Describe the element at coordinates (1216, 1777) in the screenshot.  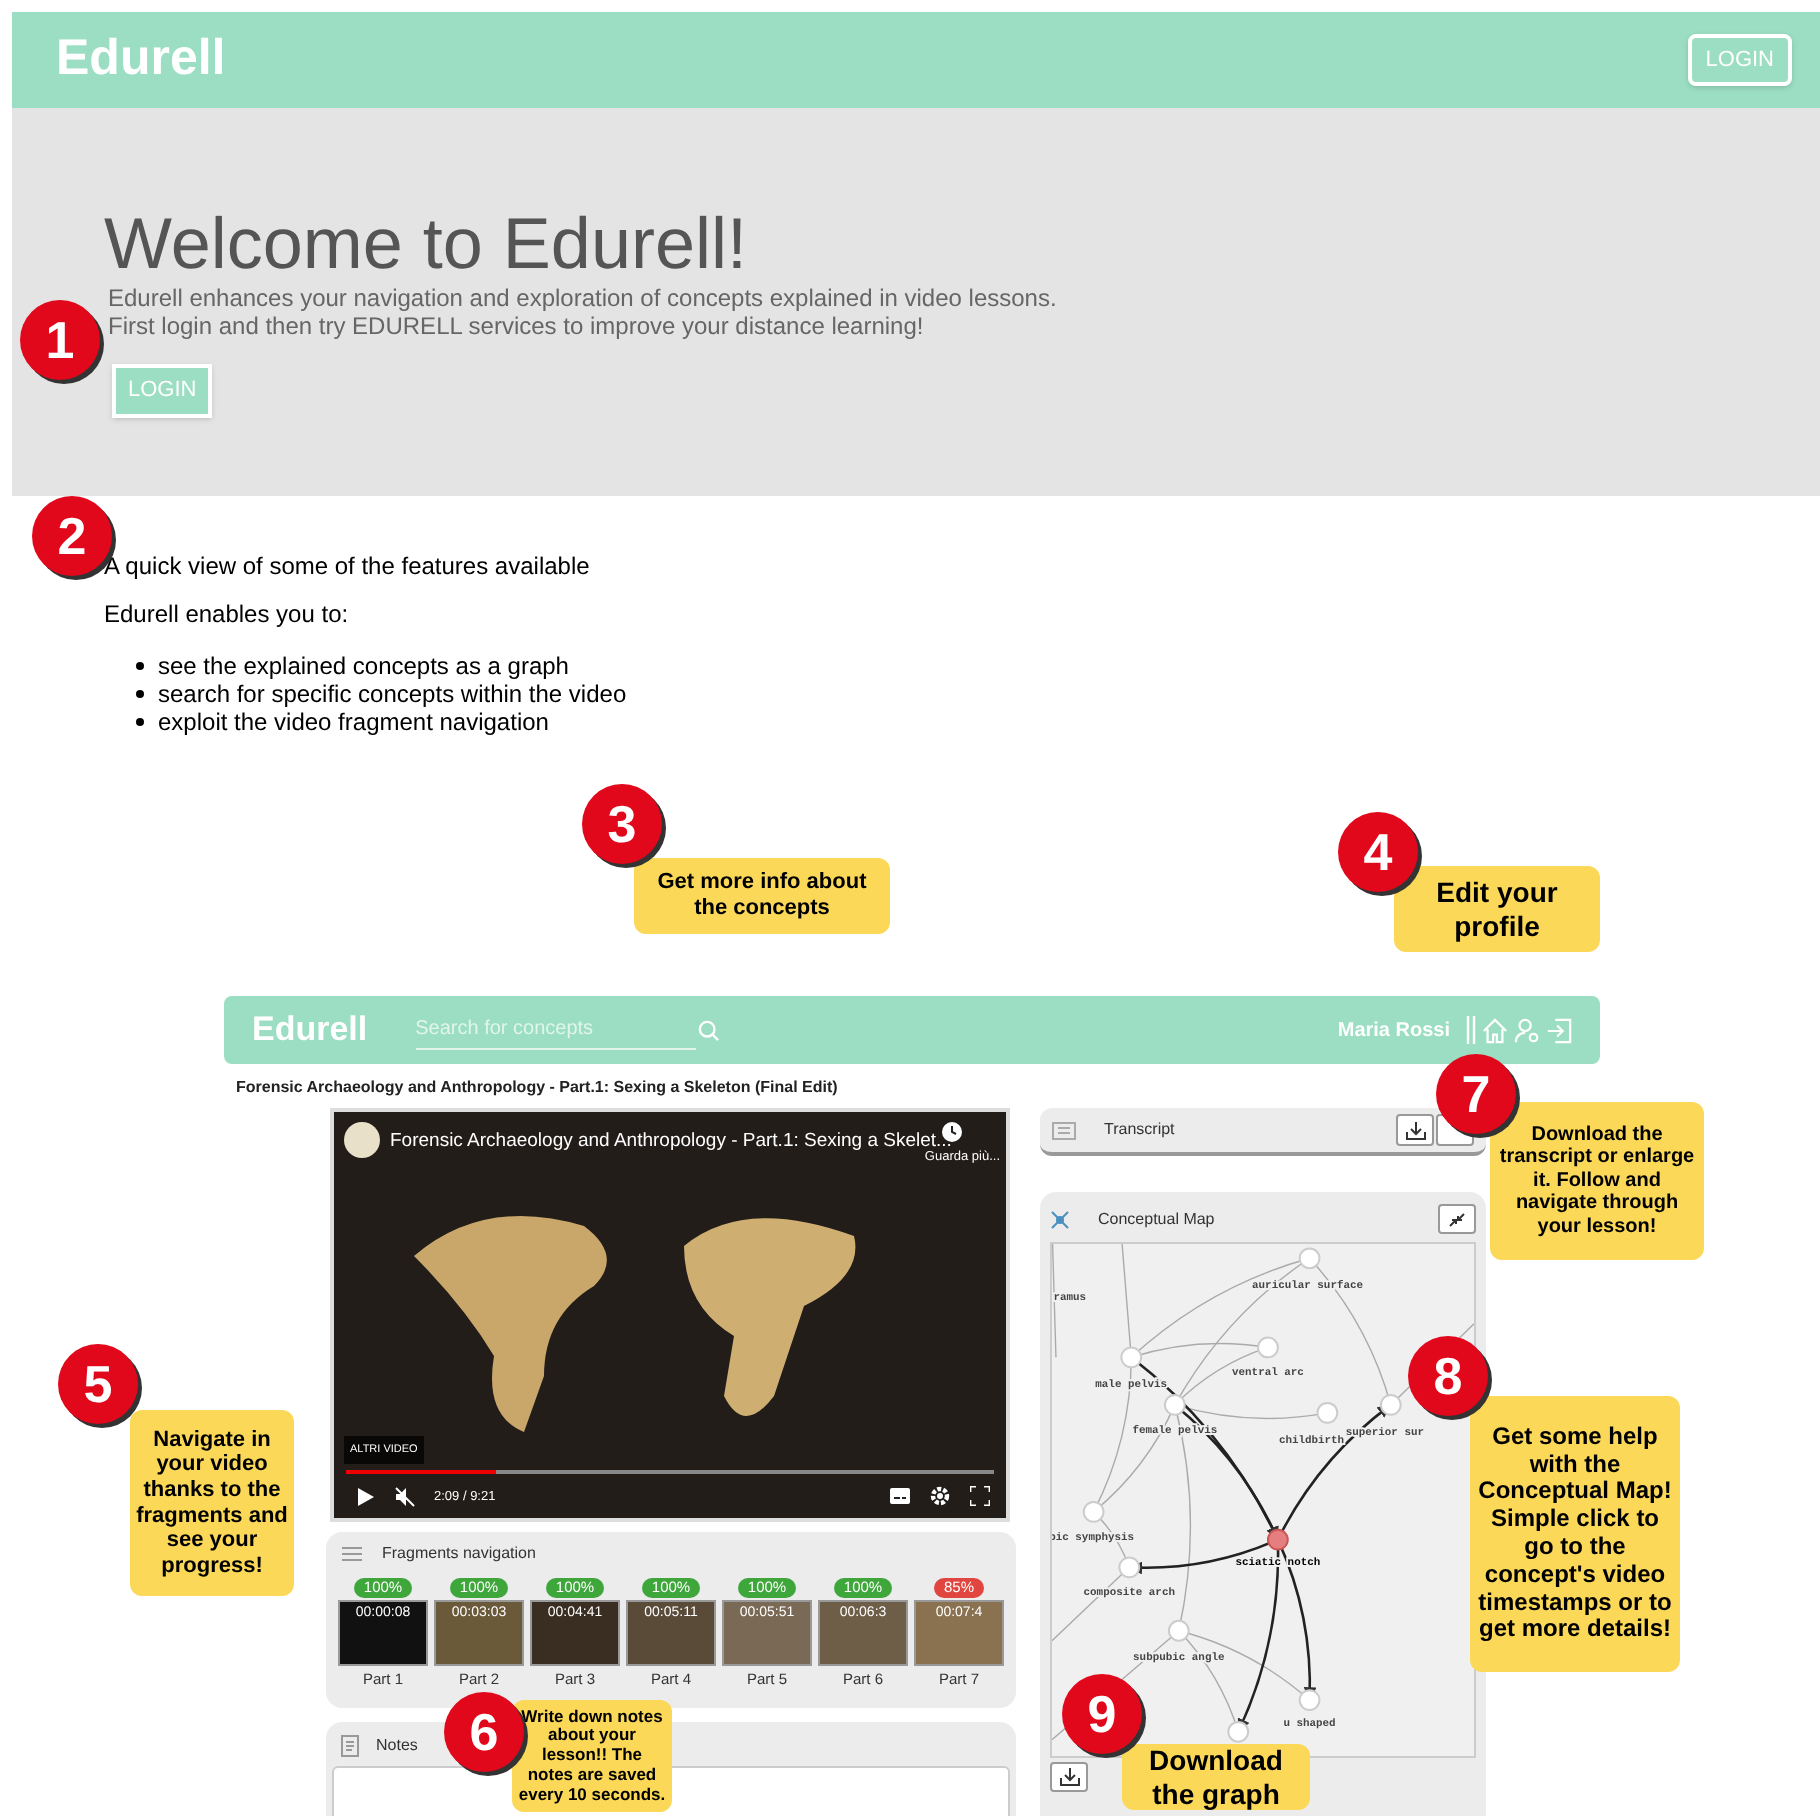
I see `callout-tooltip: Download the graph` at that location.